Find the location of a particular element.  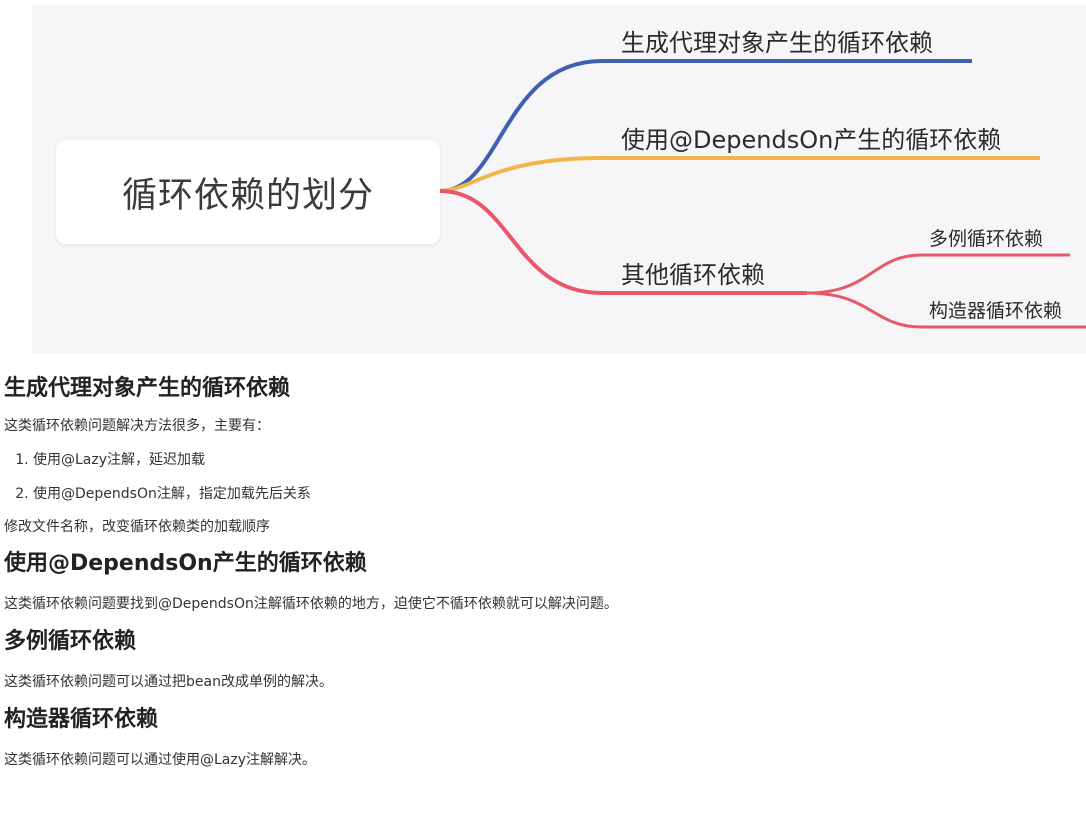

paragraph: 这类循环依赖问题解决方法很多，主要有： is located at coordinates (137, 426).